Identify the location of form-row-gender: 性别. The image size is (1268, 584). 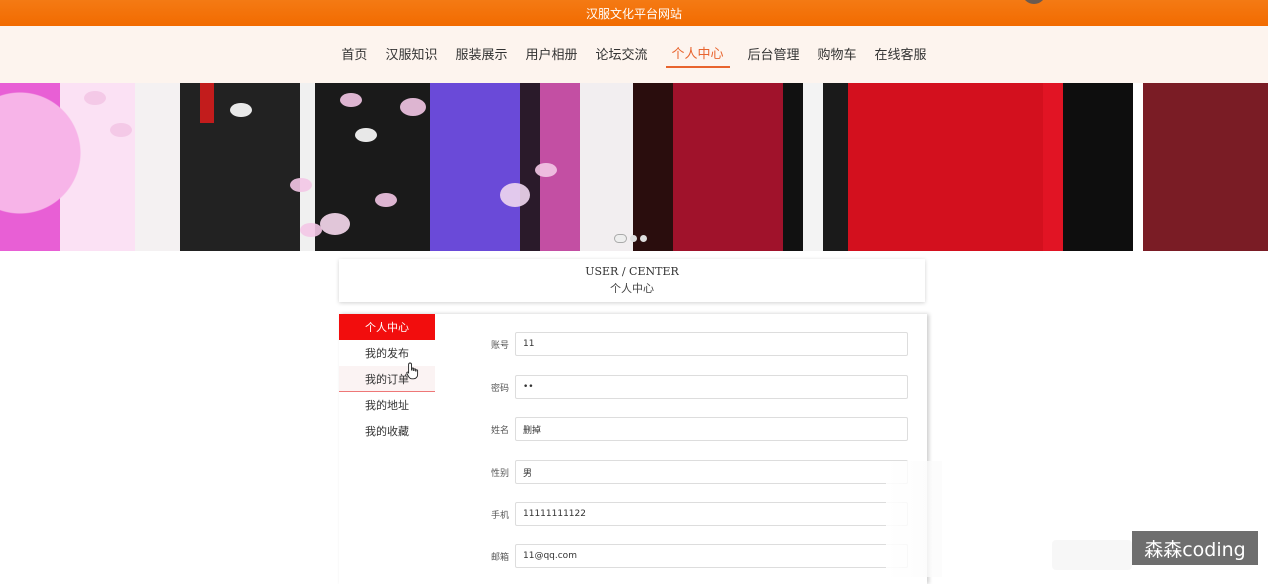
(695, 472).